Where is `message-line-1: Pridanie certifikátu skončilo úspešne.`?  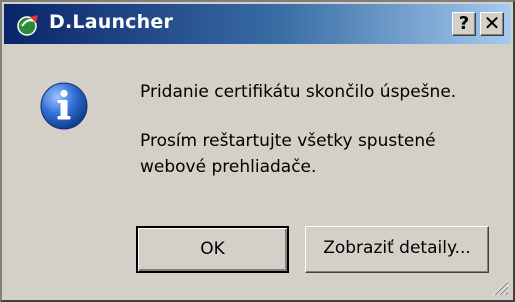 message-line-1: Pridanie certifikátu skončilo úspešne. is located at coordinates (298, 92).